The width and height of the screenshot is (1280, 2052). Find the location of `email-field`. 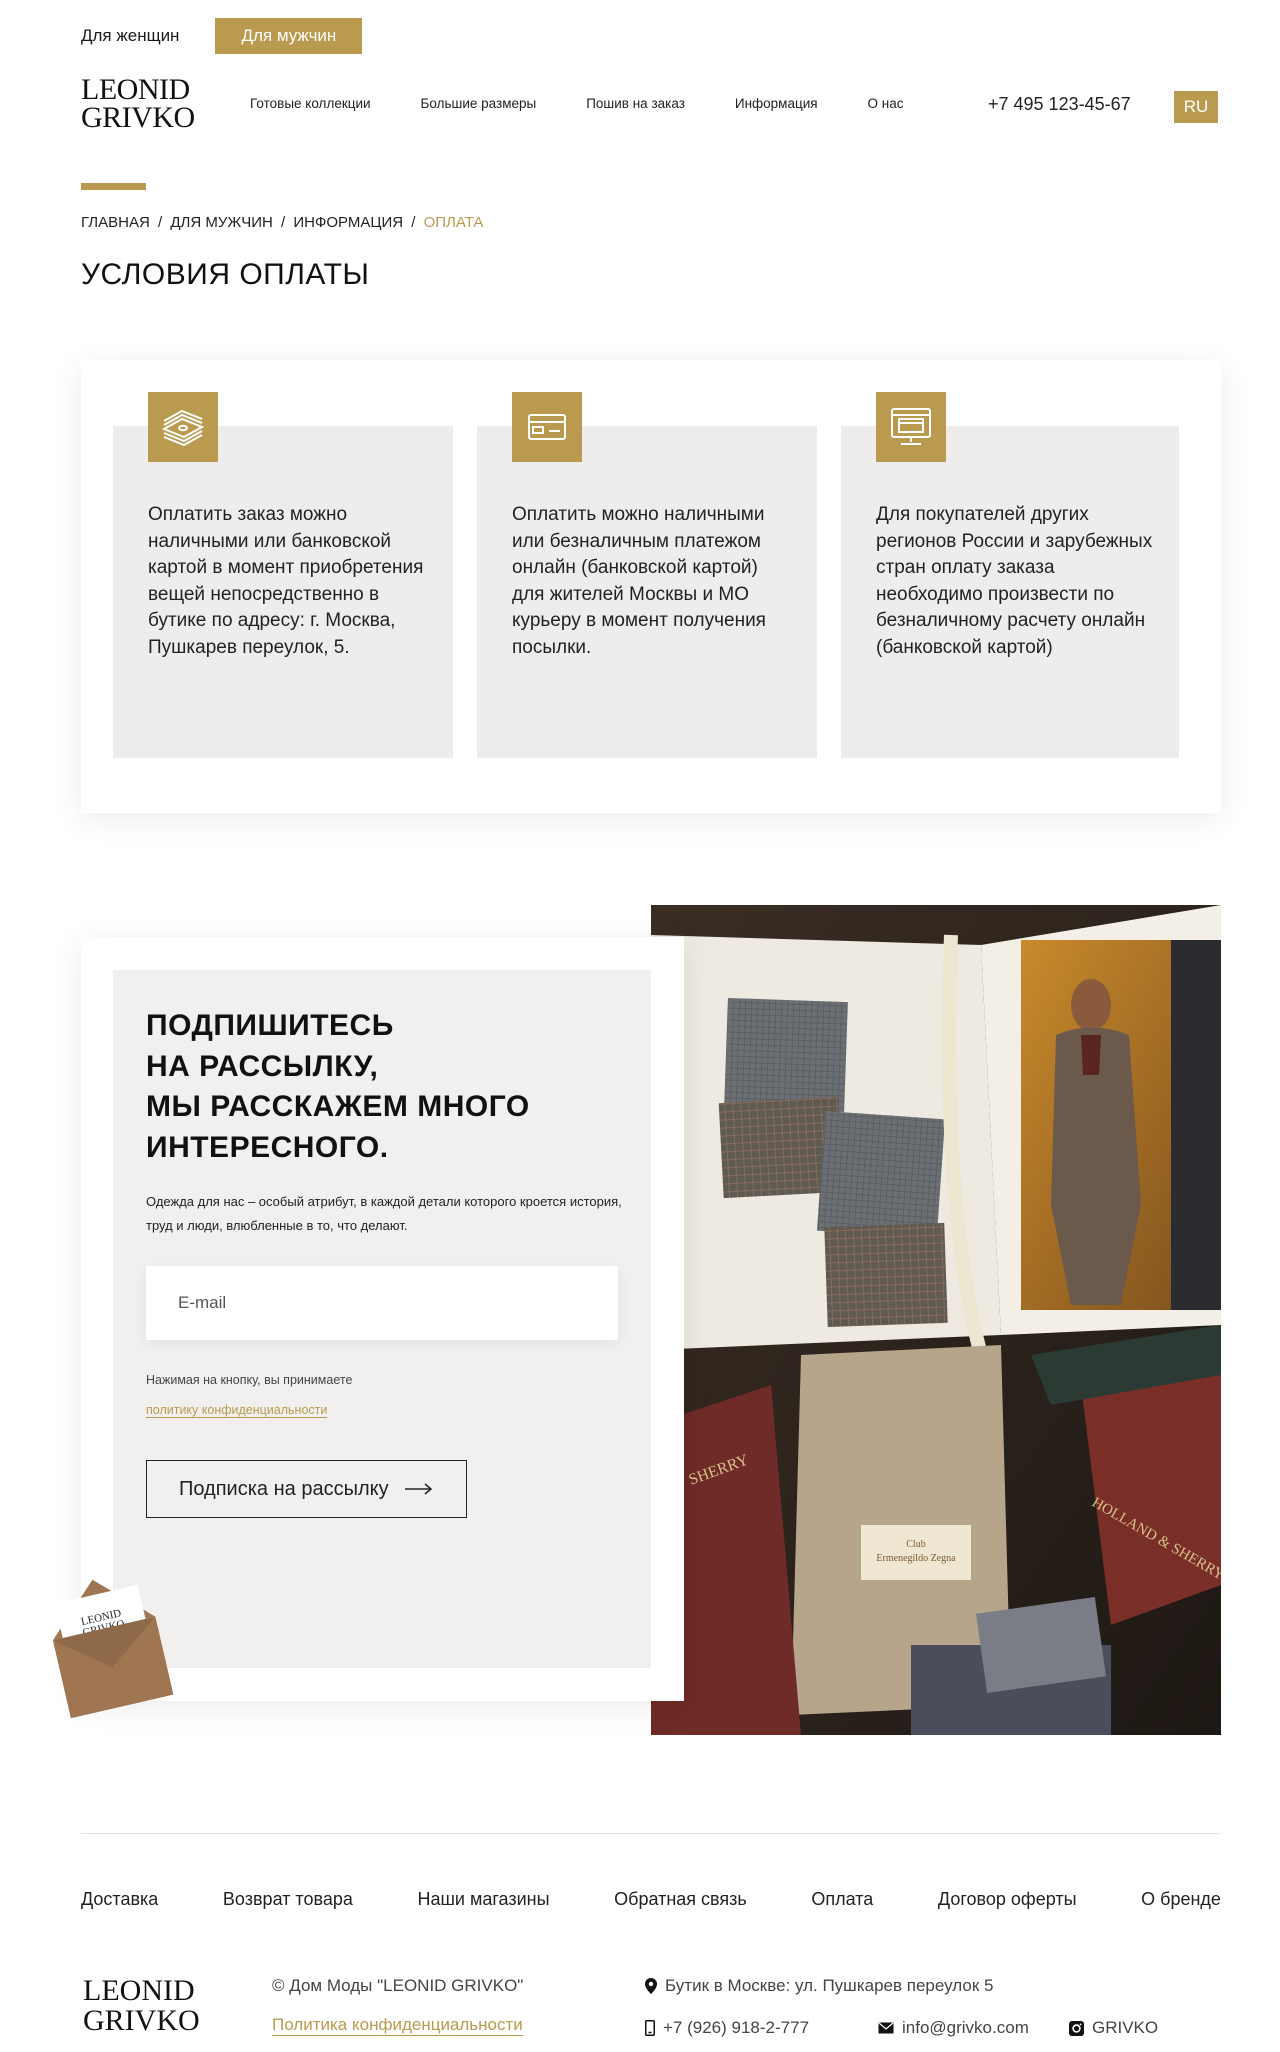

email-field is located at coordinates (382, 1303).